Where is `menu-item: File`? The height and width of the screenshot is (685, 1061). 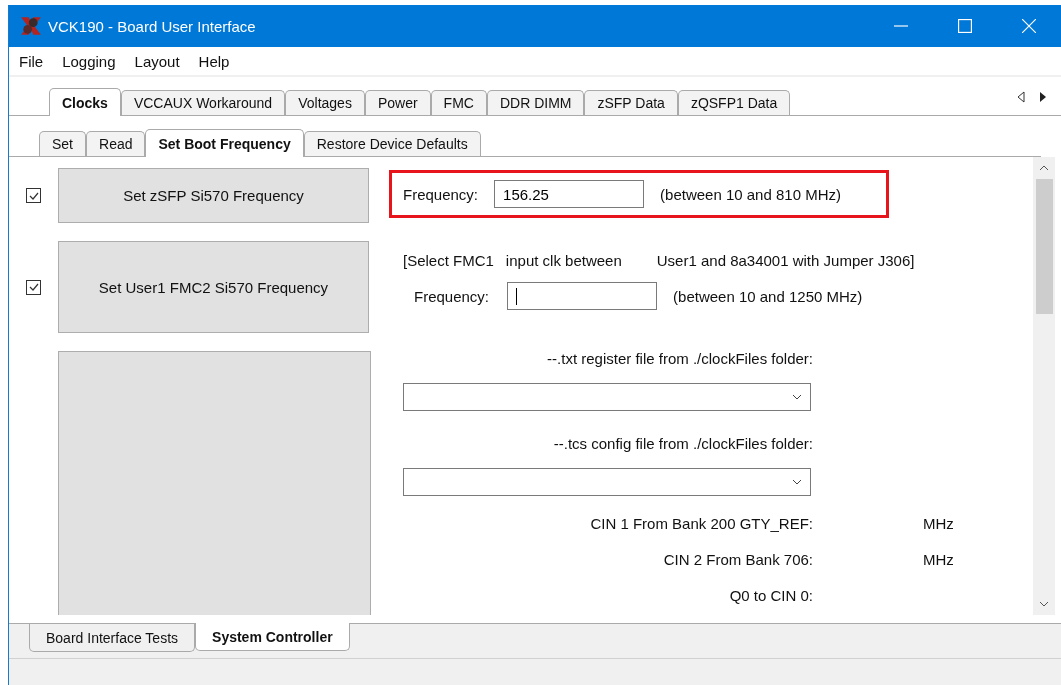
menu-item: File is located at coordinates (31, 61).